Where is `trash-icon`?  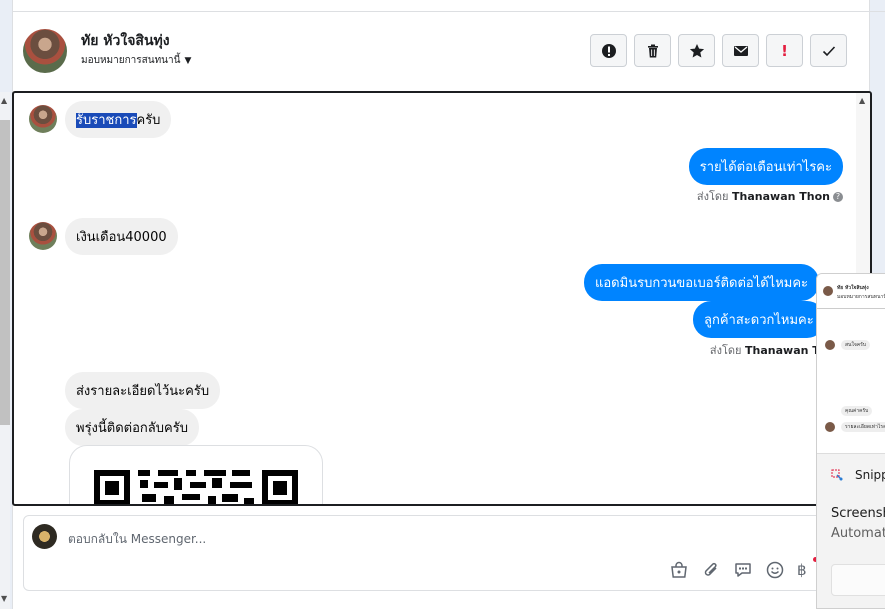 trash-icon is located at coordinates (652, 50).